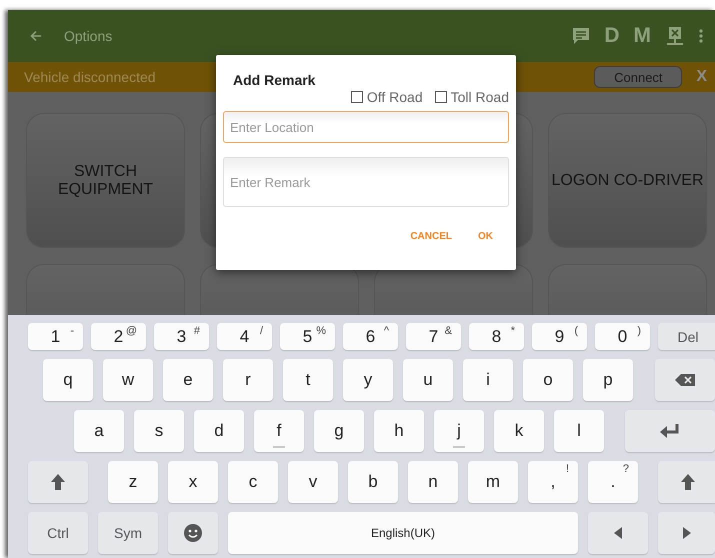 This screenshot has width=715, height=558. Describe the element at coordinates (581, 36) in the screenshot. I see `message-icon` at that location.